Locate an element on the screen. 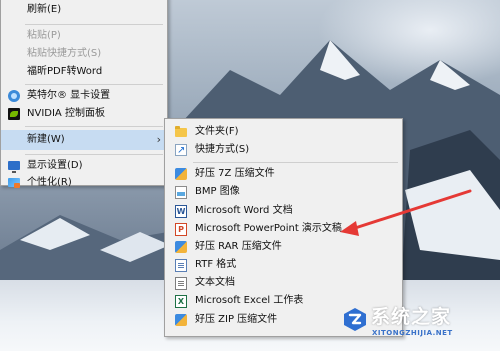 Image resolution: width=500 pixels, height=351 pixels. menu-item-label: 文件夹(F) is located at coordinates (217, 131).